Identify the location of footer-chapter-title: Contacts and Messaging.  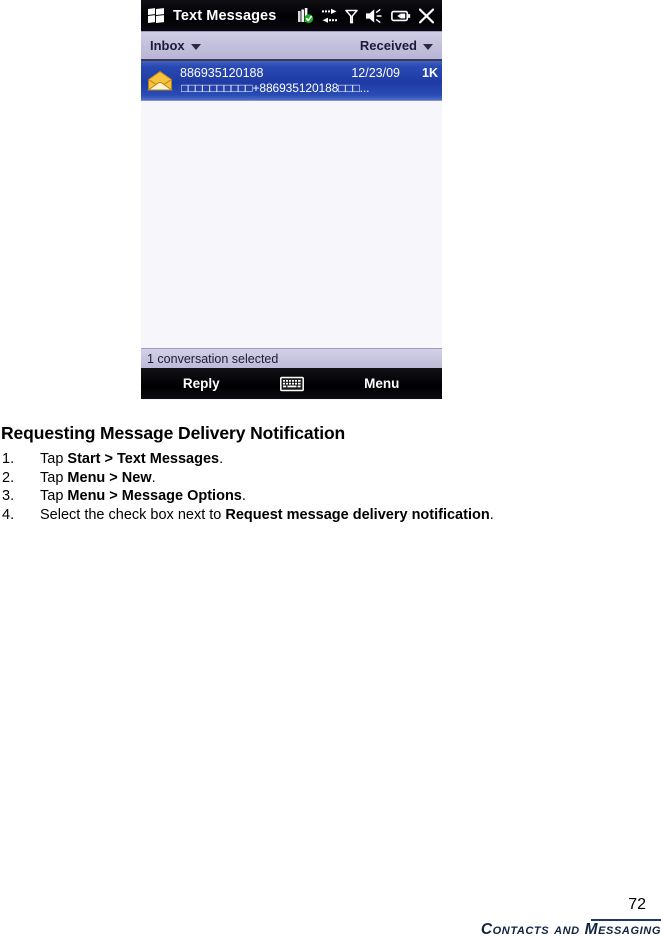
(570, 929).